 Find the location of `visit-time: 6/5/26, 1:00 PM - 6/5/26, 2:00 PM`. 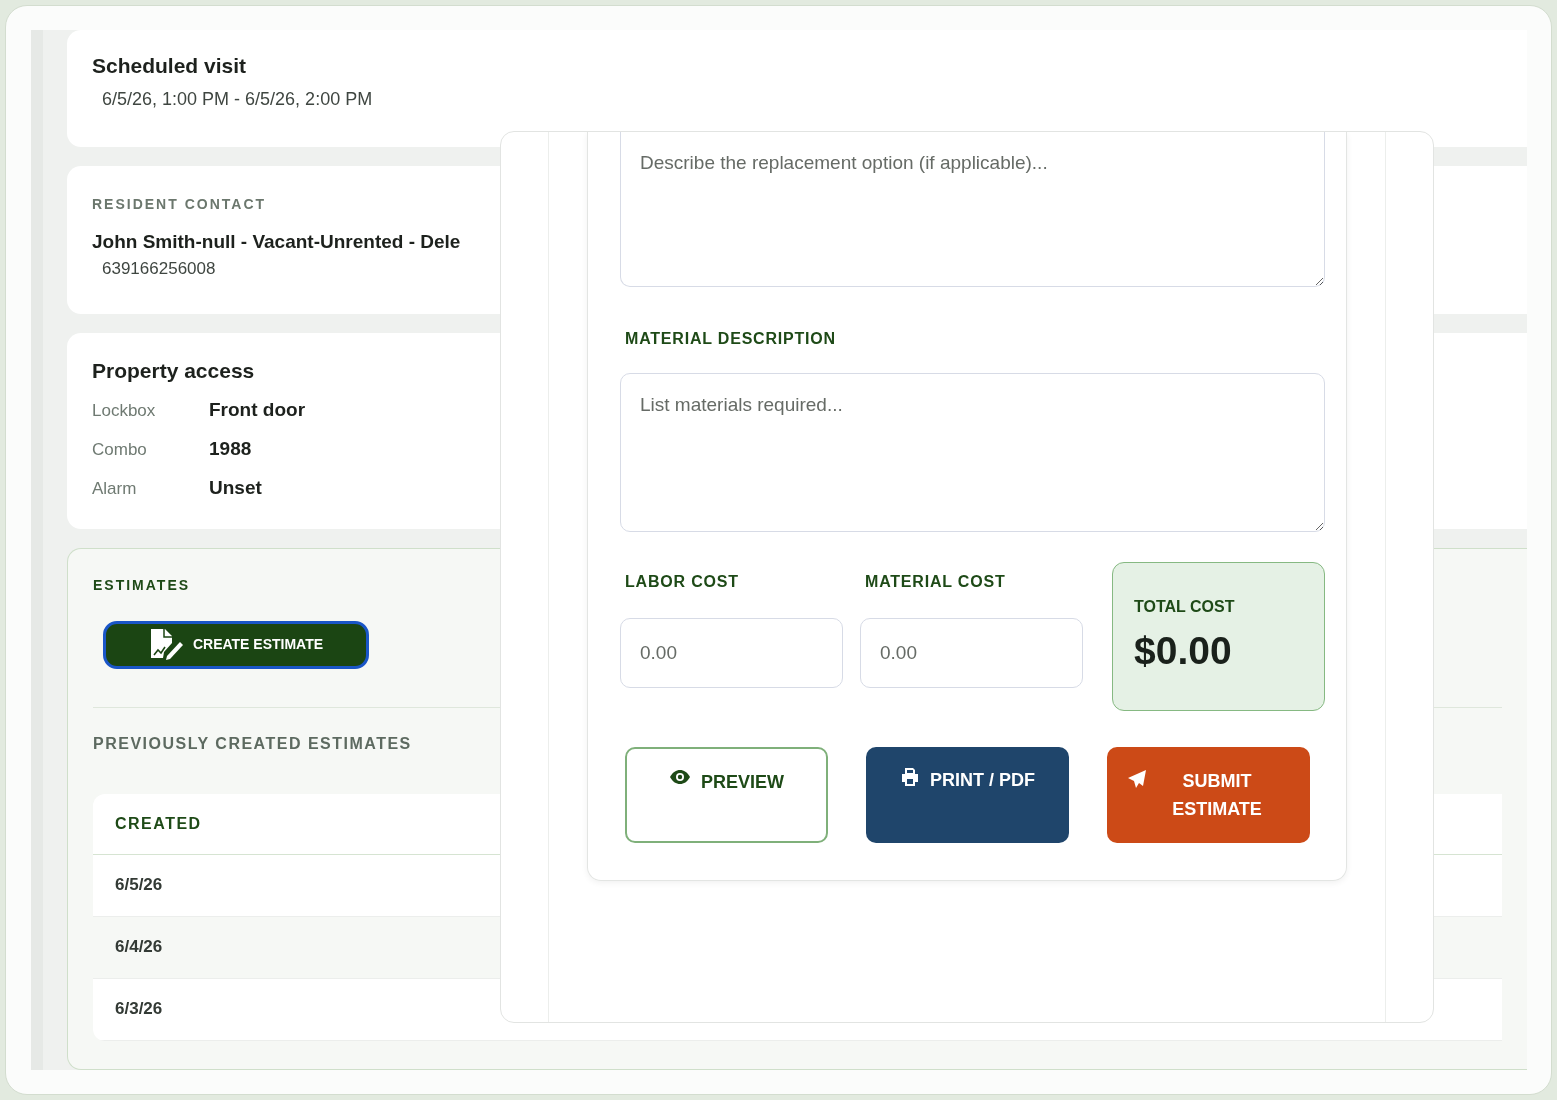

visit-time: 6/5/26, 1:00 PM - 6/5/26, 2:00 PM is located at coordinates (237, 99).